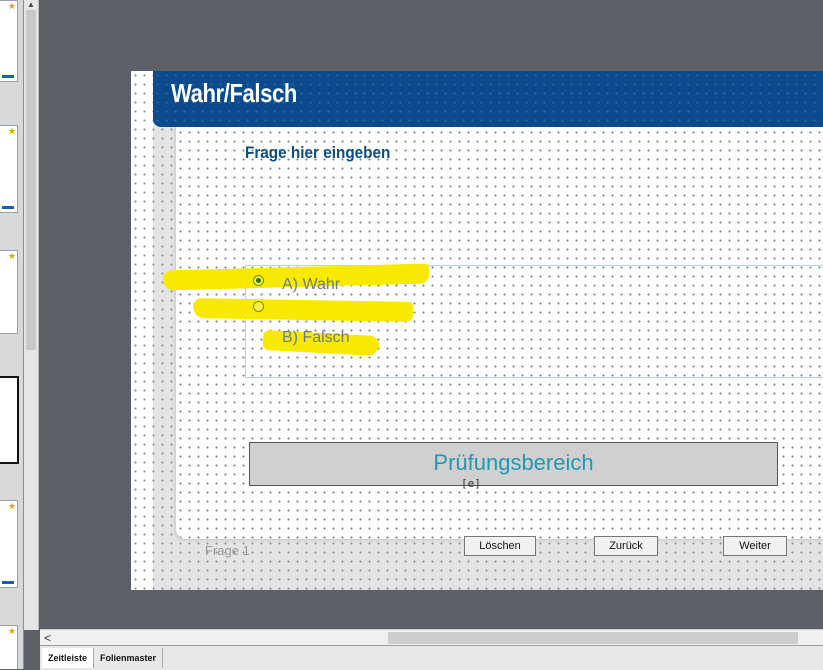  I want to click on option-a-label: A) Wahr, so click(311, 285).